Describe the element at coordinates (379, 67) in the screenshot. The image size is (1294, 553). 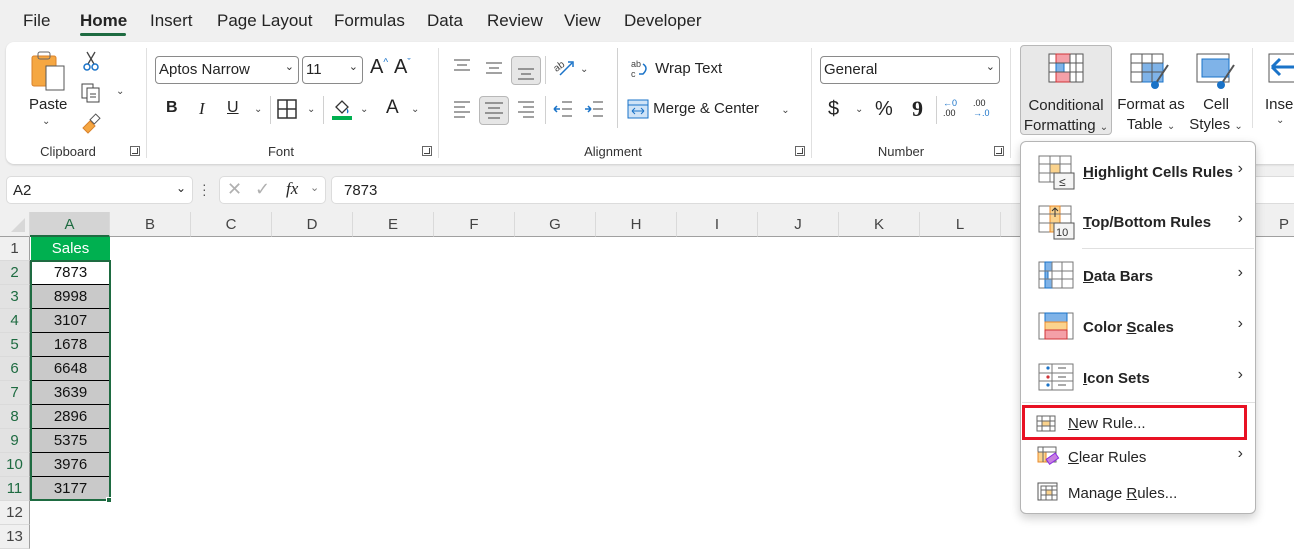
I see `increase-font-size-button: A^` at that location.